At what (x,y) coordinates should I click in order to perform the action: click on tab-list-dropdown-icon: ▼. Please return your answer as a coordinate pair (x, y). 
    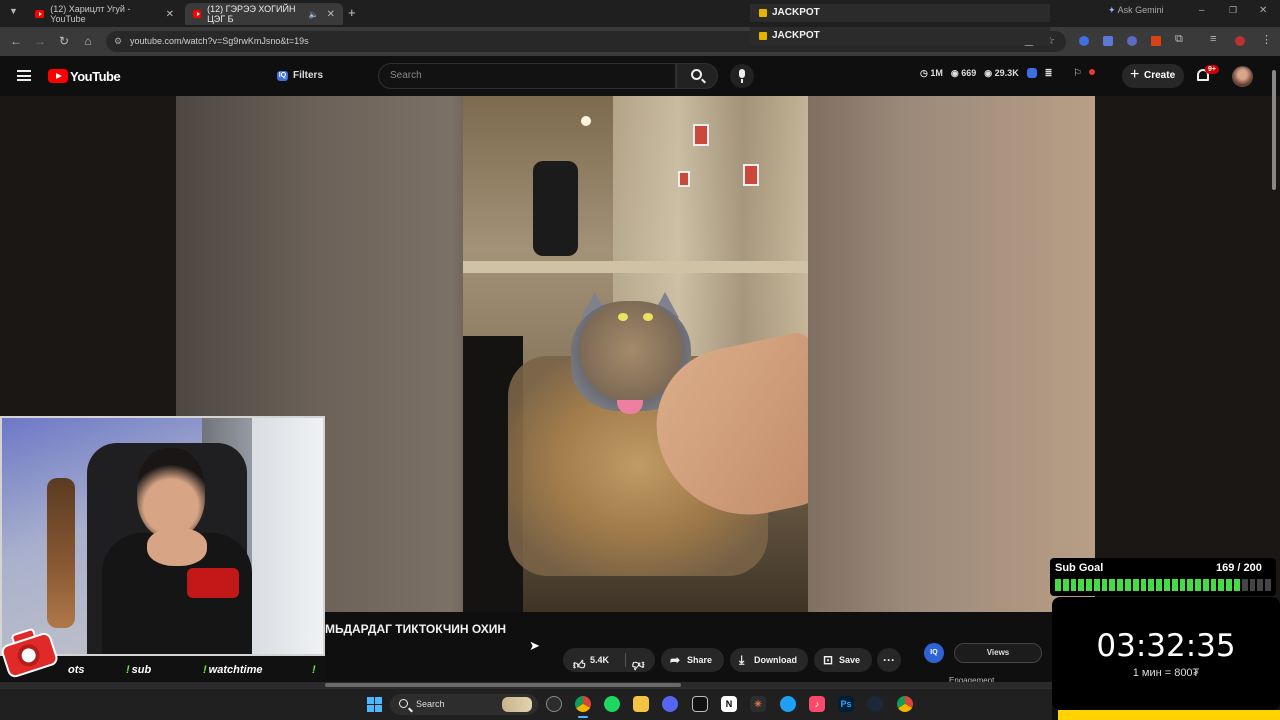
    Looking at the image, I should click on (13, 11).